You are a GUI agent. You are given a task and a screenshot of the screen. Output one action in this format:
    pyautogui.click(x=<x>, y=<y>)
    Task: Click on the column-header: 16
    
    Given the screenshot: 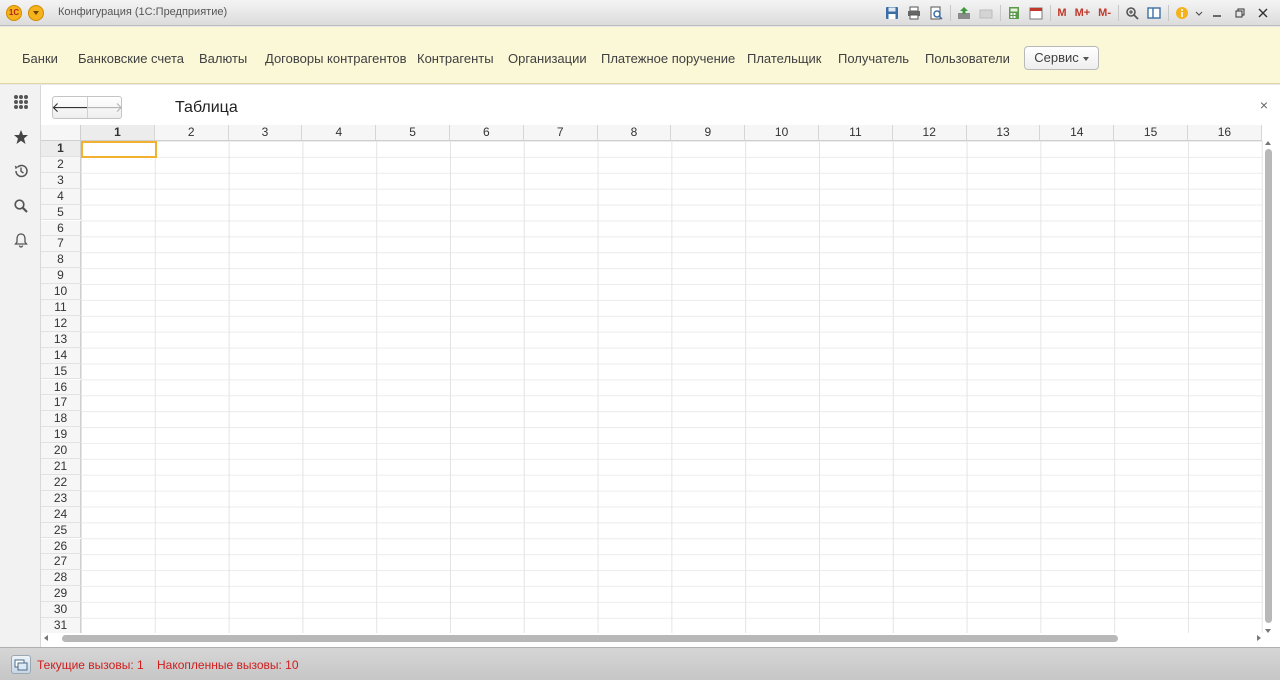 What is the action you would take?
    pyautogui.click(x=1225, y=133)
    